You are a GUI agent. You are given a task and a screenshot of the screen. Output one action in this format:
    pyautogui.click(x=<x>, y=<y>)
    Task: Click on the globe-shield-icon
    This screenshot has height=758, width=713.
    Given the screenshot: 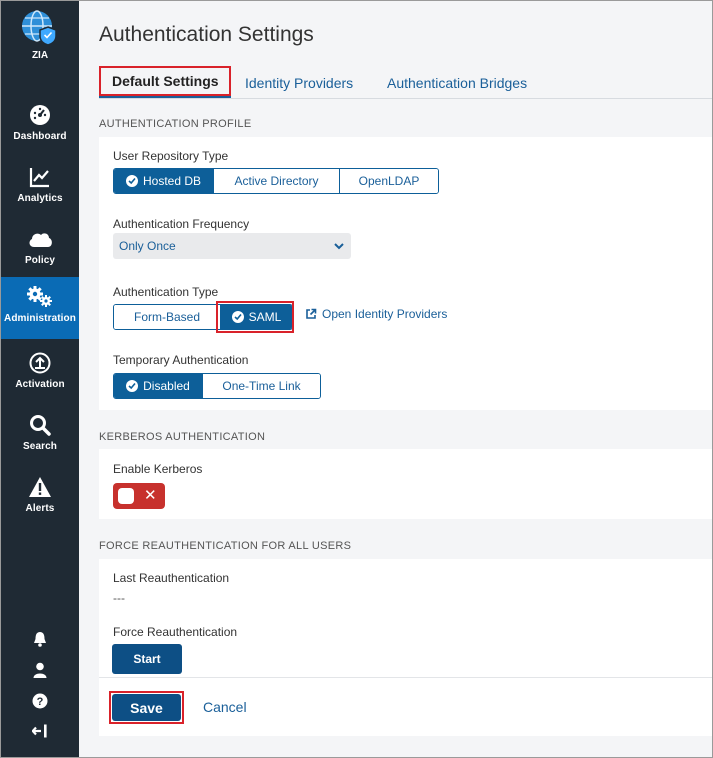 What is the action you would take?
    pyautogui.click(x=39, y=28)
    